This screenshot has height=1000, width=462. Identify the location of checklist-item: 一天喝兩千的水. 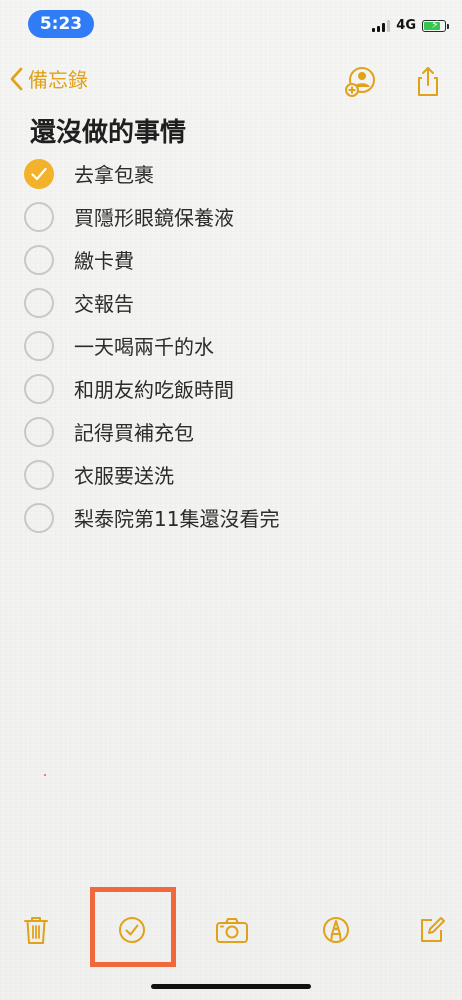
(234, 345).